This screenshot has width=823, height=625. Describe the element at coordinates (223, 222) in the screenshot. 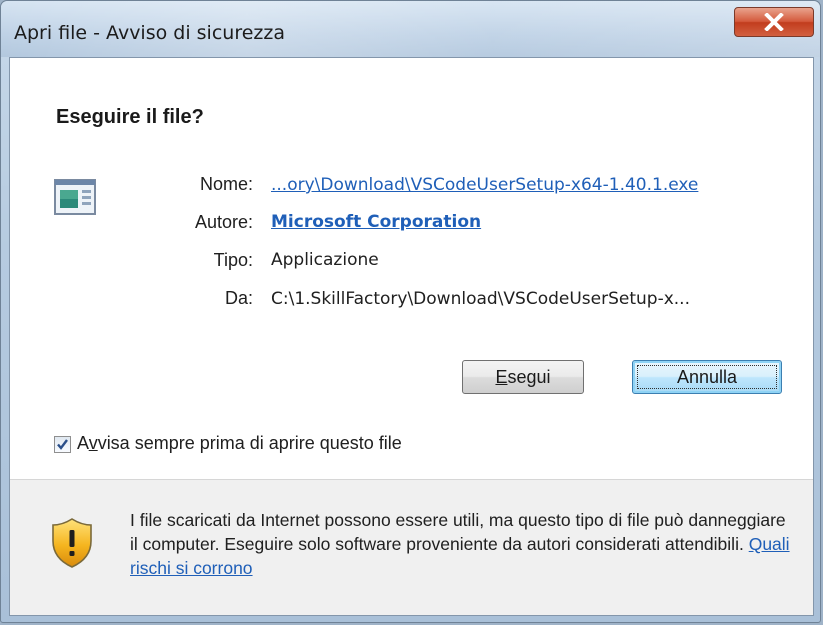

I see `author-label: Autore:` at that location.